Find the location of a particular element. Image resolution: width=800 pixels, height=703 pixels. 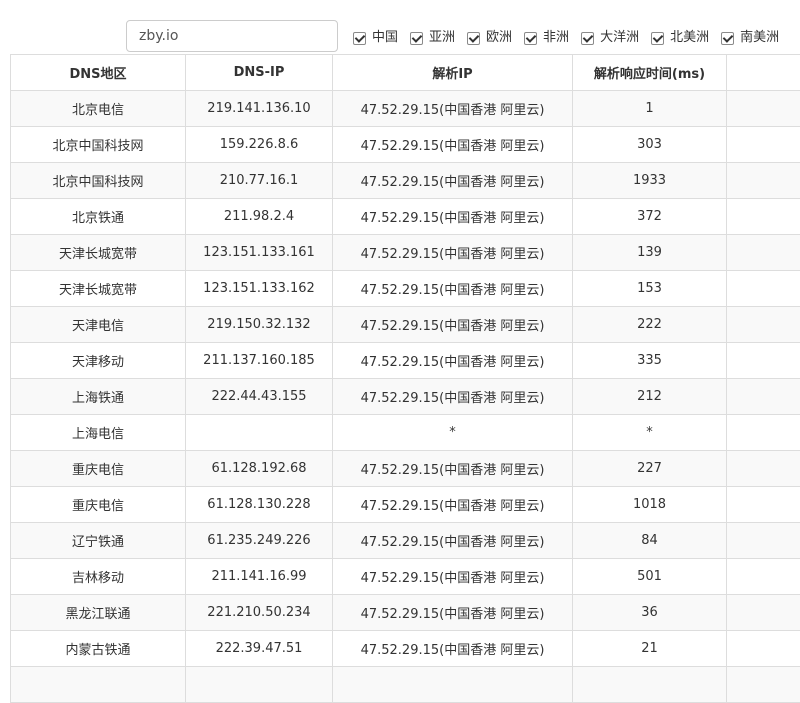

region-filter-south-america: 南美洲 is located at coordinates (750, 38).